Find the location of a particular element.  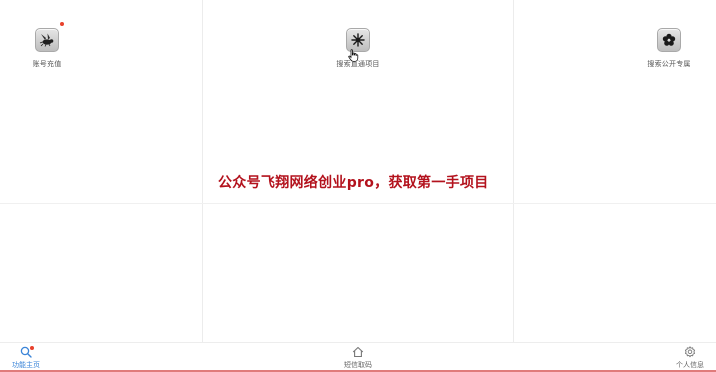

watermark-text: 公众号飞翔网络创业pro，获取第一手项目 is located at coordinates (353, 183).